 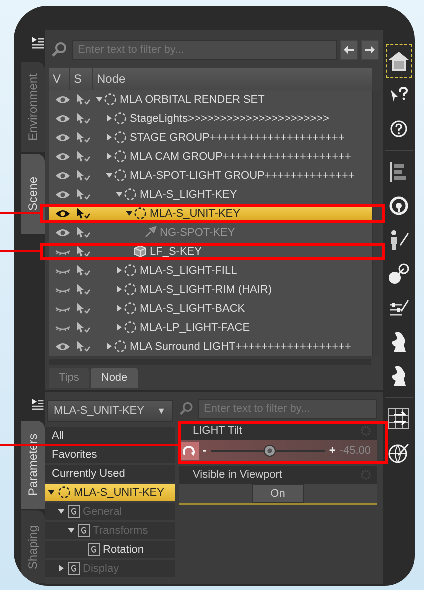 What do you see at coordinates (189, 451) in the screenshot?
I see `reset-icon` at bounding box center [189, 451].